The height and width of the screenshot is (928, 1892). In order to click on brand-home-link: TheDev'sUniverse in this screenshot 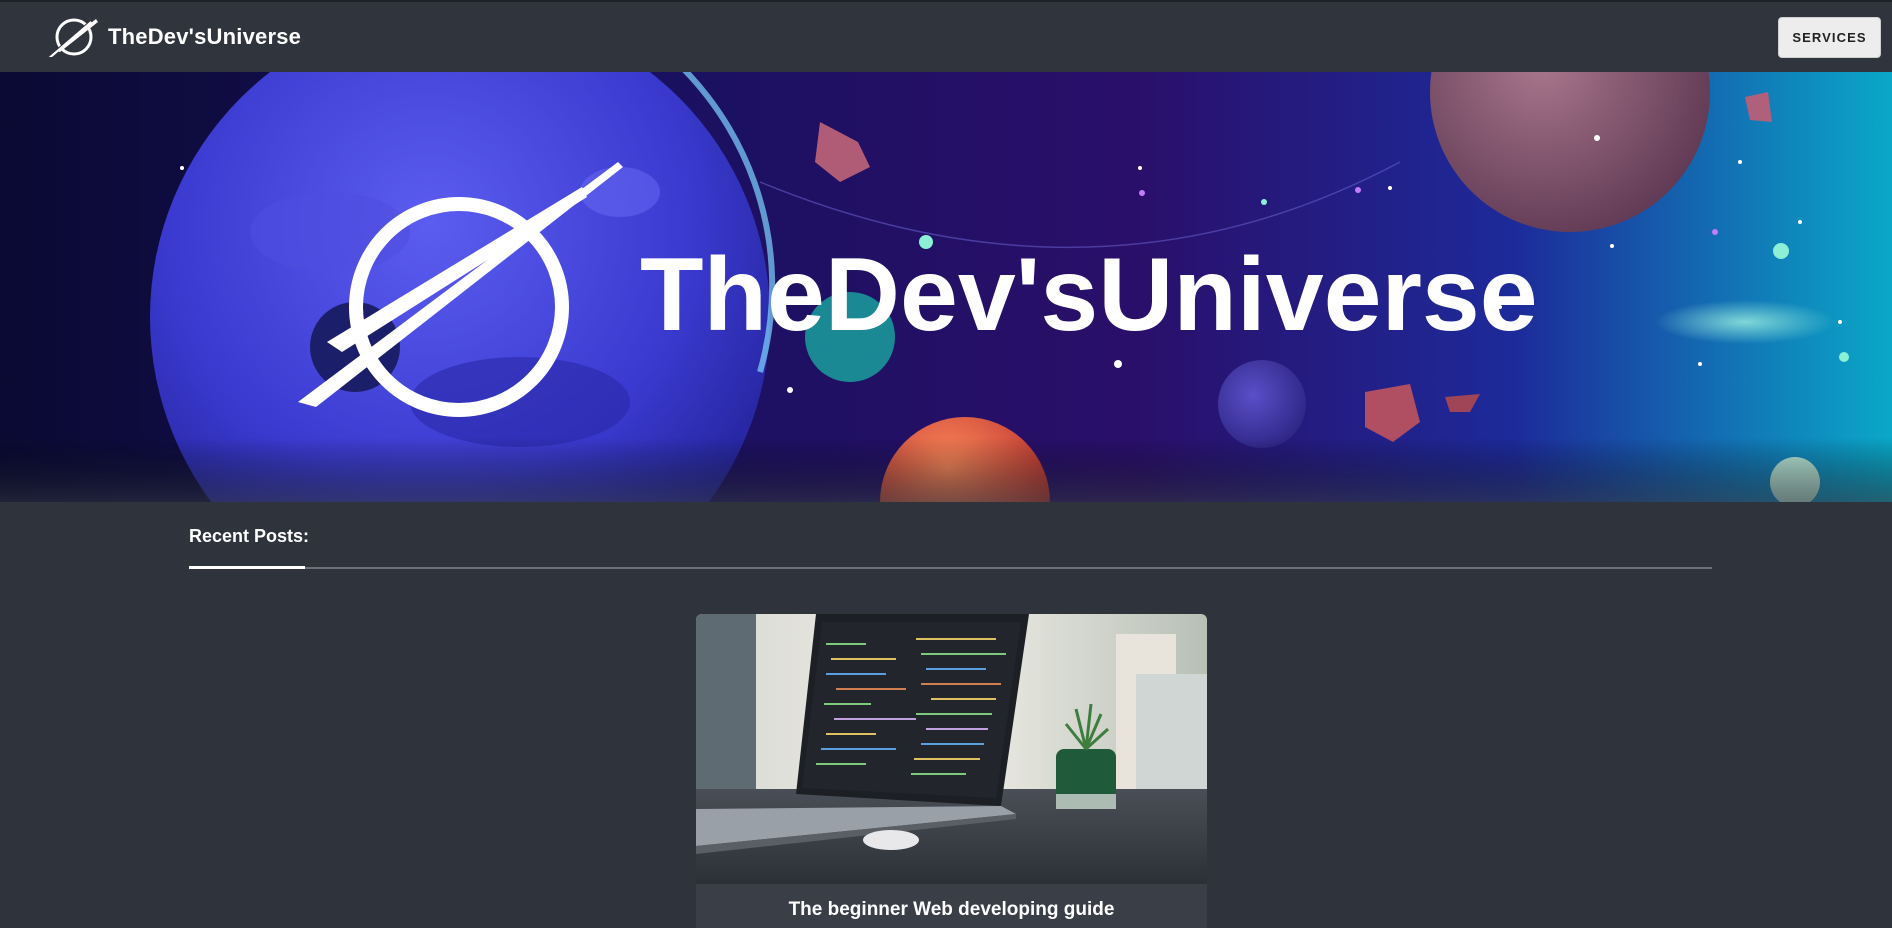, I will do `click(172, 37)`.